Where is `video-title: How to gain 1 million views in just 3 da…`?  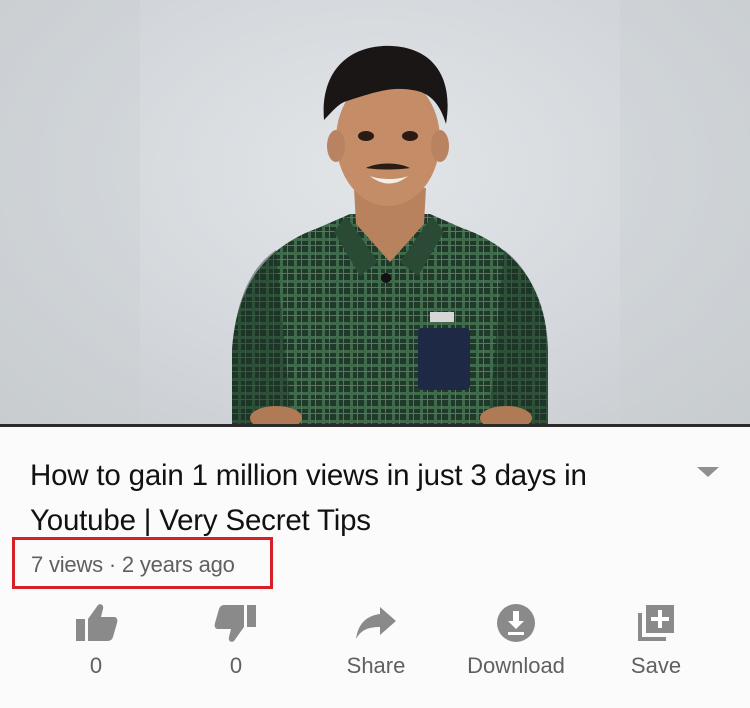
video-title: How to gain 1 million views in just 3 da… is located at coordinates (308, 498).